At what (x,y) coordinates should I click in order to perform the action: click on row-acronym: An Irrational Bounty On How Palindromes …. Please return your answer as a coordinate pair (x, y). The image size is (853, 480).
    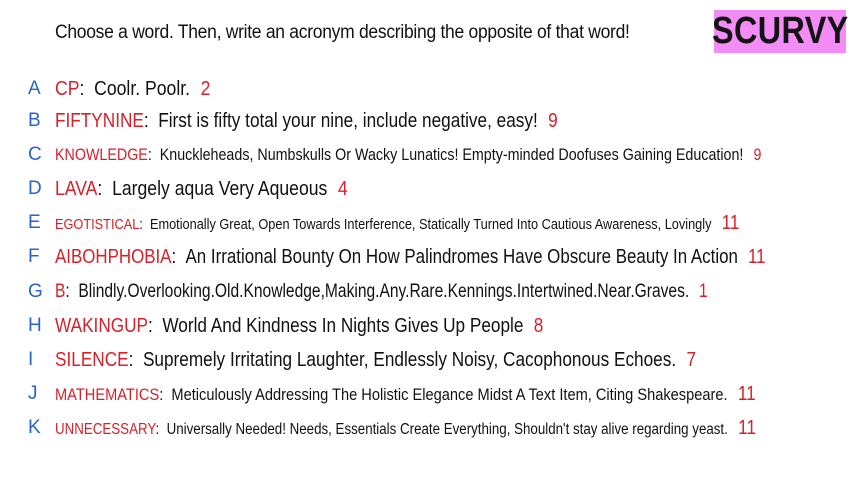
    Looking at the image, I should click on (461, 256).